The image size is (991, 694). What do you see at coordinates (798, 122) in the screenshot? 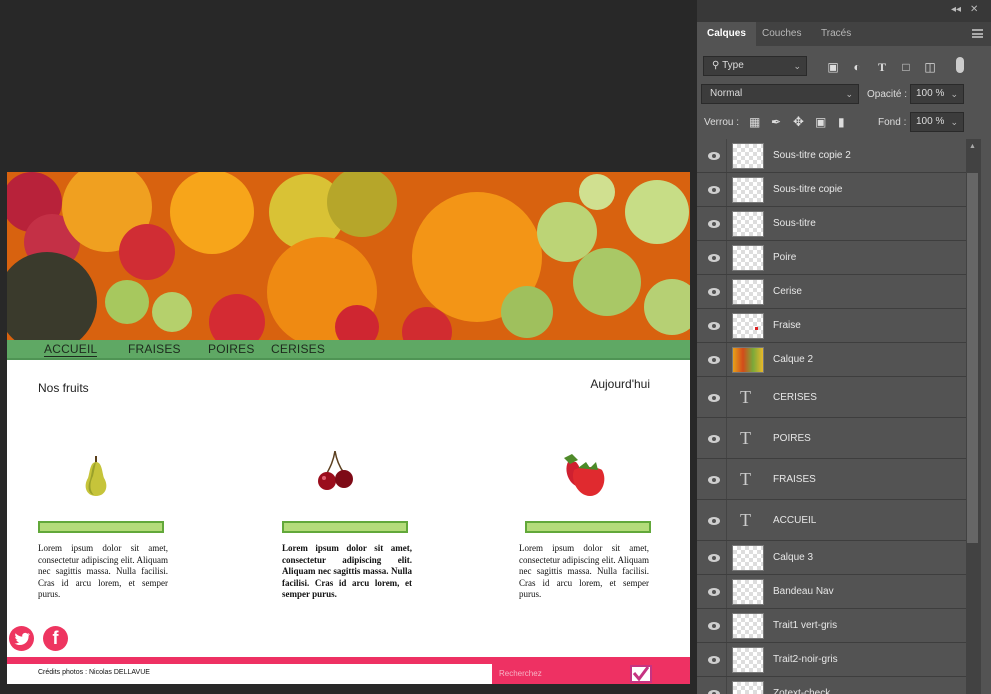
I see `lock-move-icon: ✥` at bounding box center [798, 122].